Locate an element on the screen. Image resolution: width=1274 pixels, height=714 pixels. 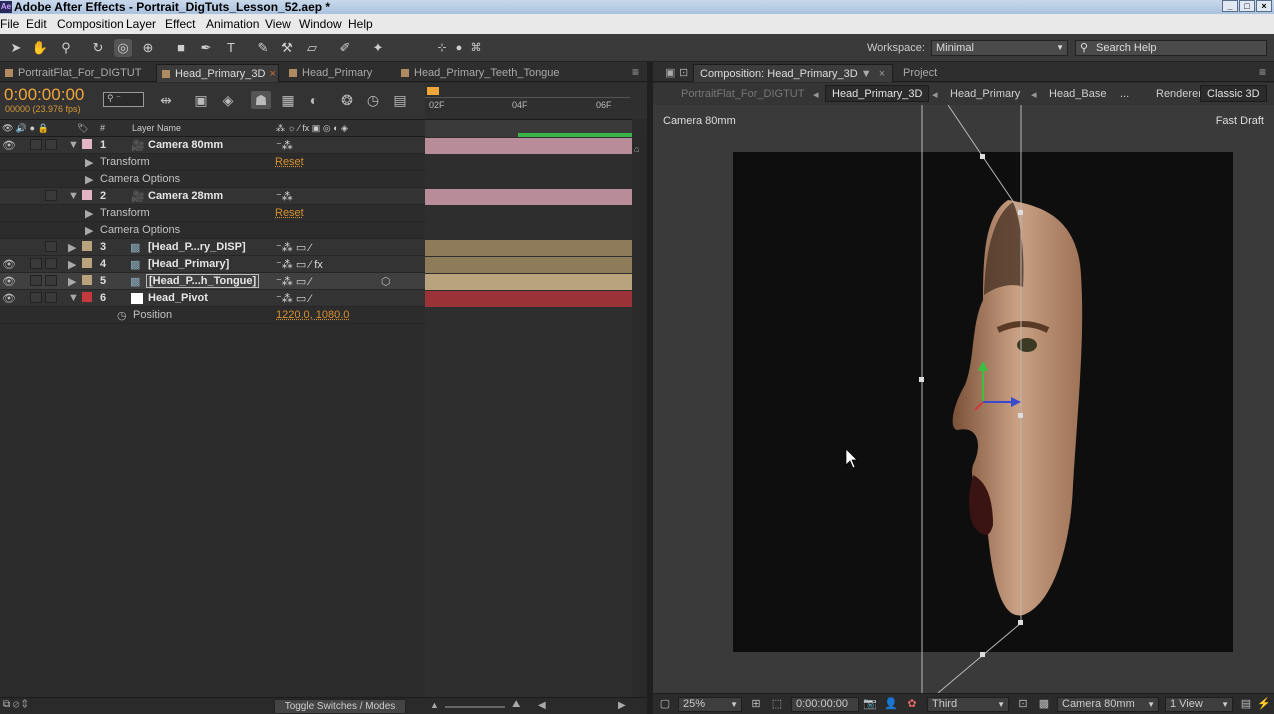
world-axis-mode-icon: ● is located at coordinates (459, 48).